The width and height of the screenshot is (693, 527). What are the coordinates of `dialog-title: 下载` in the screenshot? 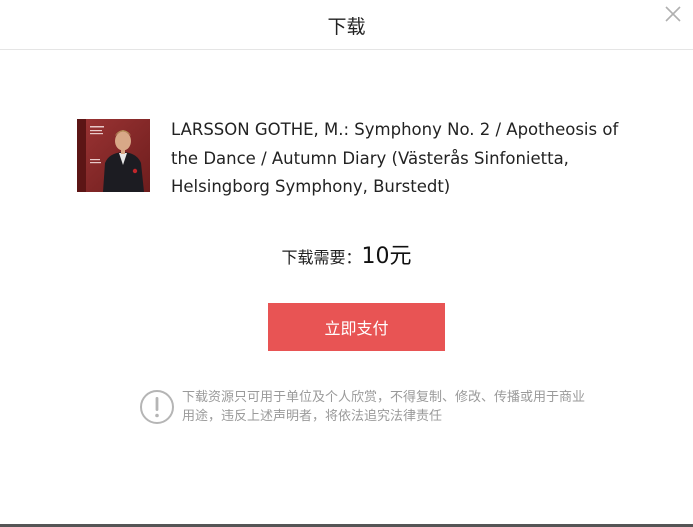 It's located at (346, 27).